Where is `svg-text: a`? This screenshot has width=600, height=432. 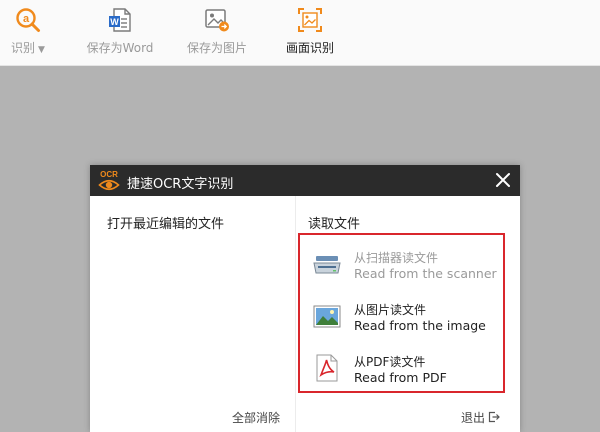
svg-text: a is located at coordinates (26, 19).